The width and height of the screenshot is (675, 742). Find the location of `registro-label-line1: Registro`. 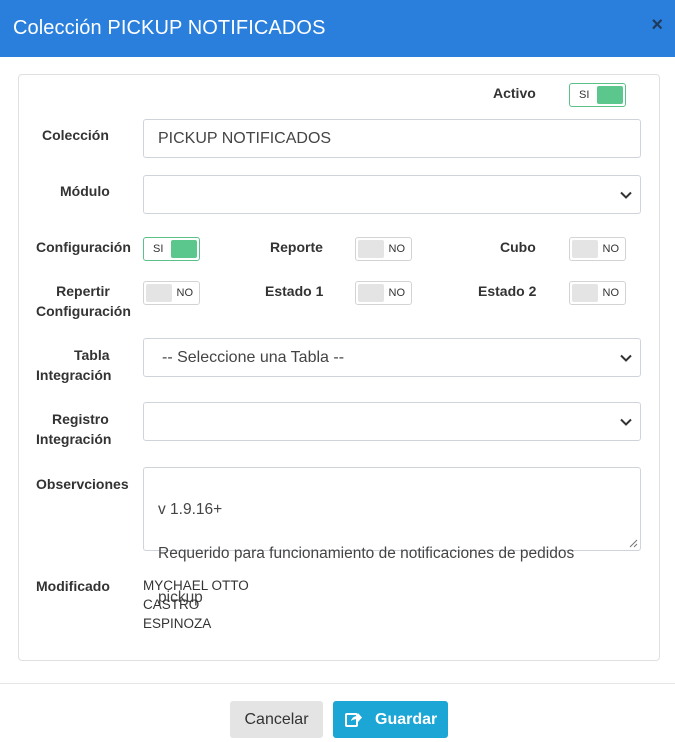

registro-label-line1: Registro is located at coordinates (80, 419).